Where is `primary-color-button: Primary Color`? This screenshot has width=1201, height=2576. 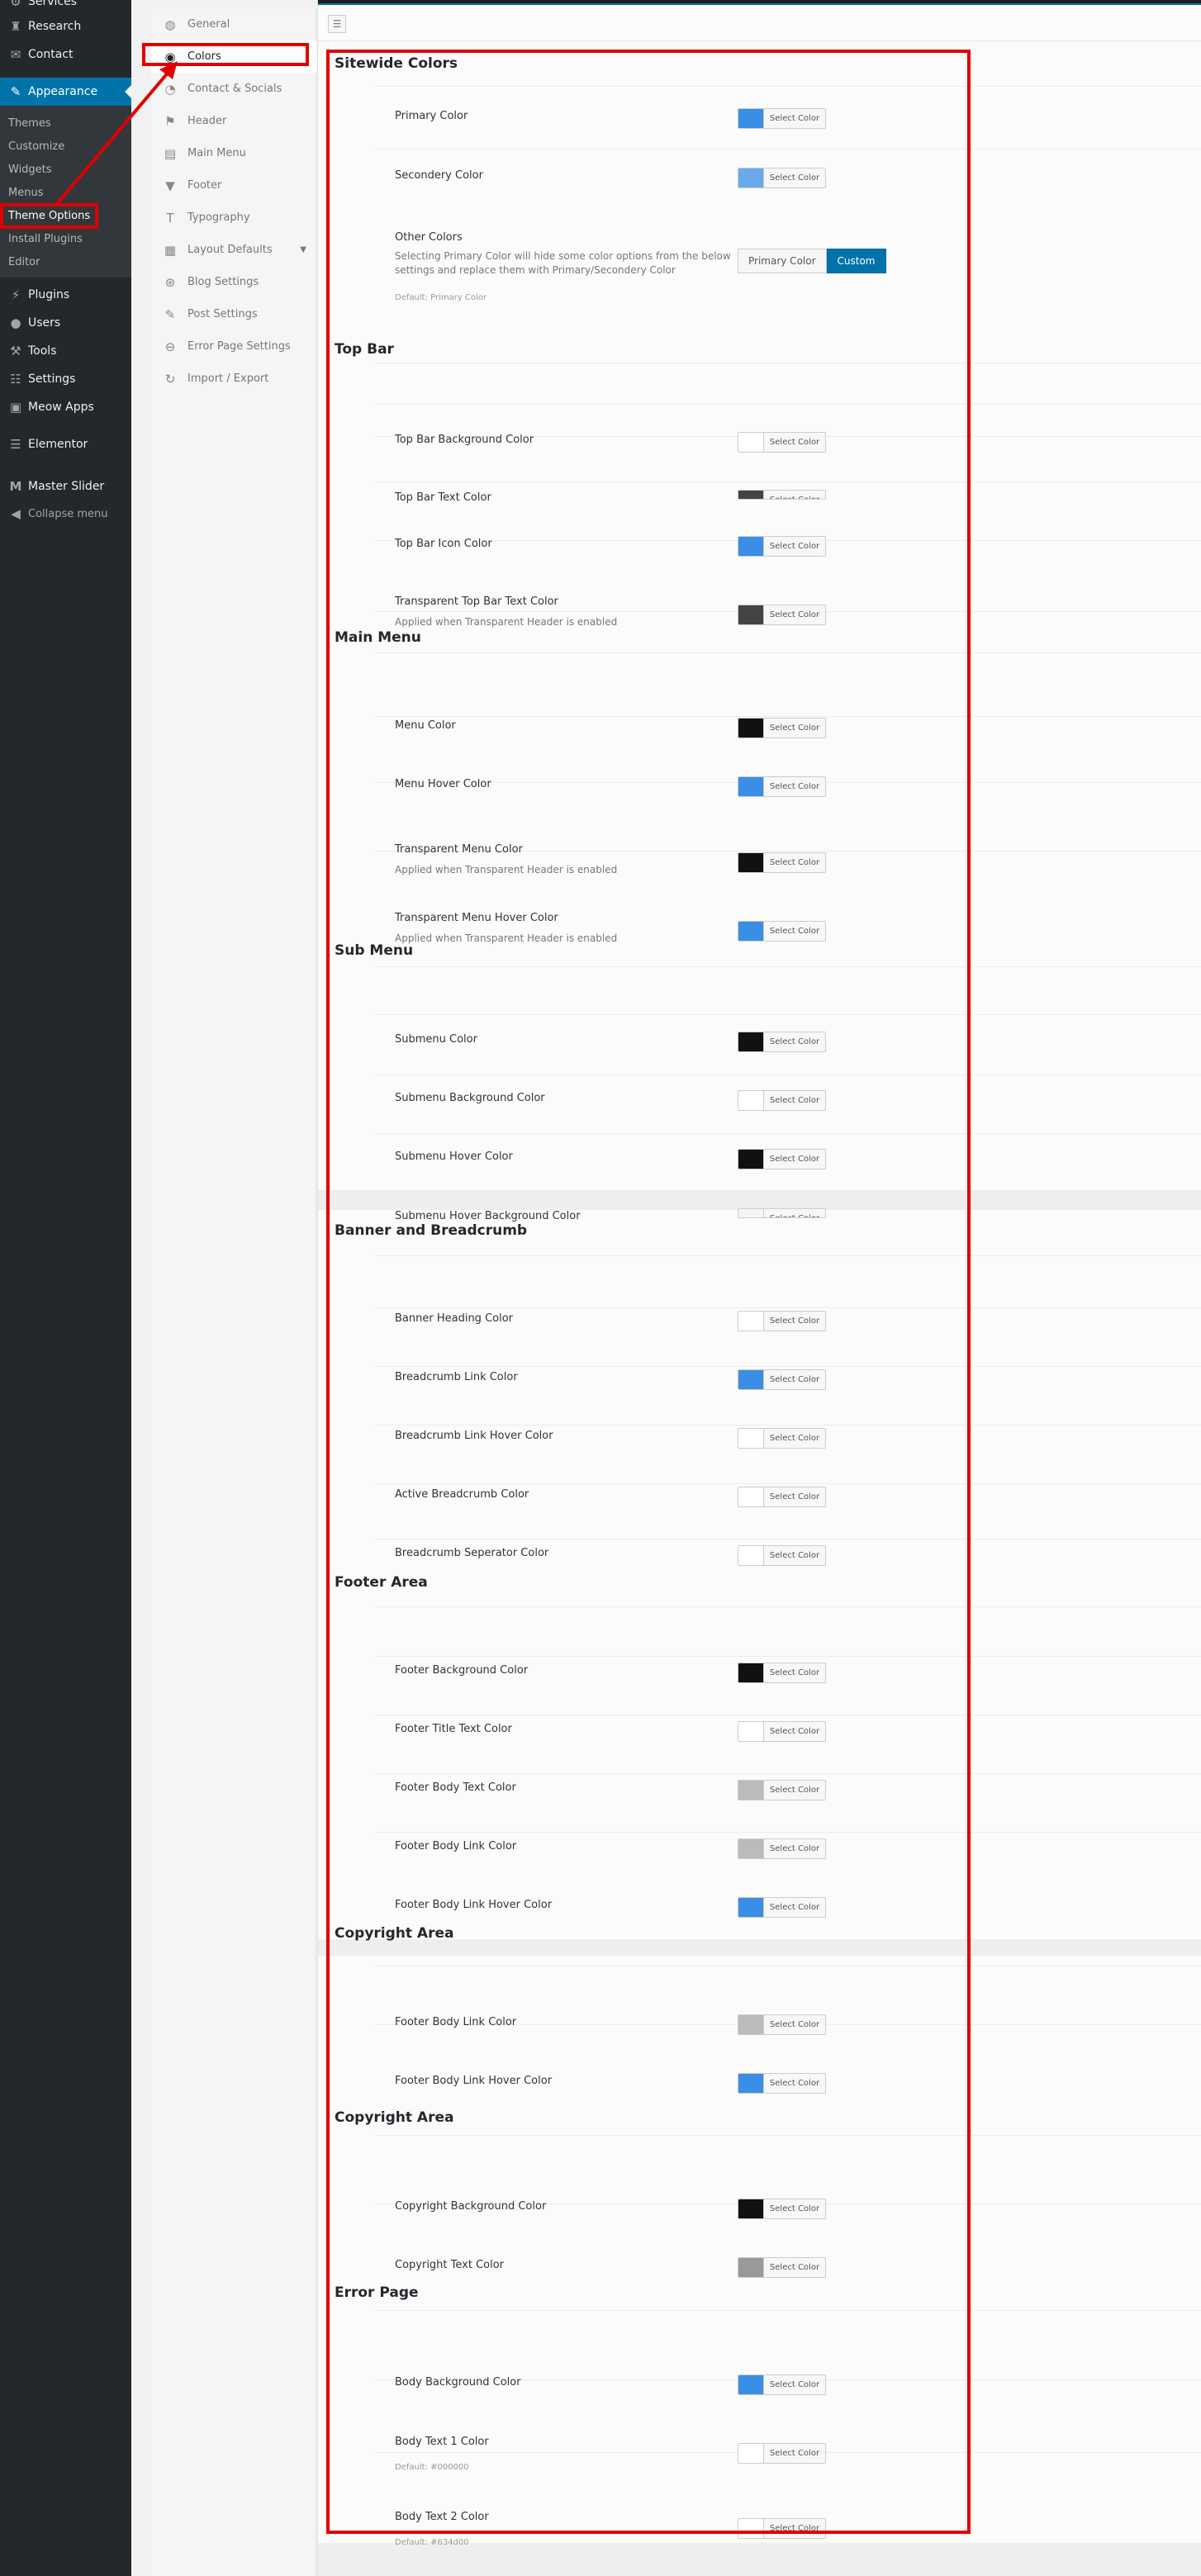 primary-color-button: Primary Color is located at coordinates (782, 261).